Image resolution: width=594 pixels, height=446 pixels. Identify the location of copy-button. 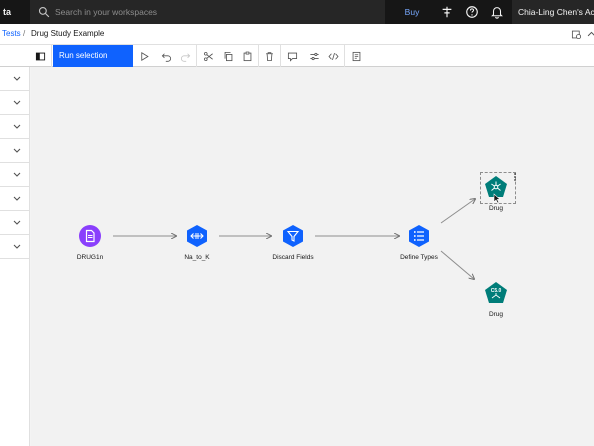
(228, 56).